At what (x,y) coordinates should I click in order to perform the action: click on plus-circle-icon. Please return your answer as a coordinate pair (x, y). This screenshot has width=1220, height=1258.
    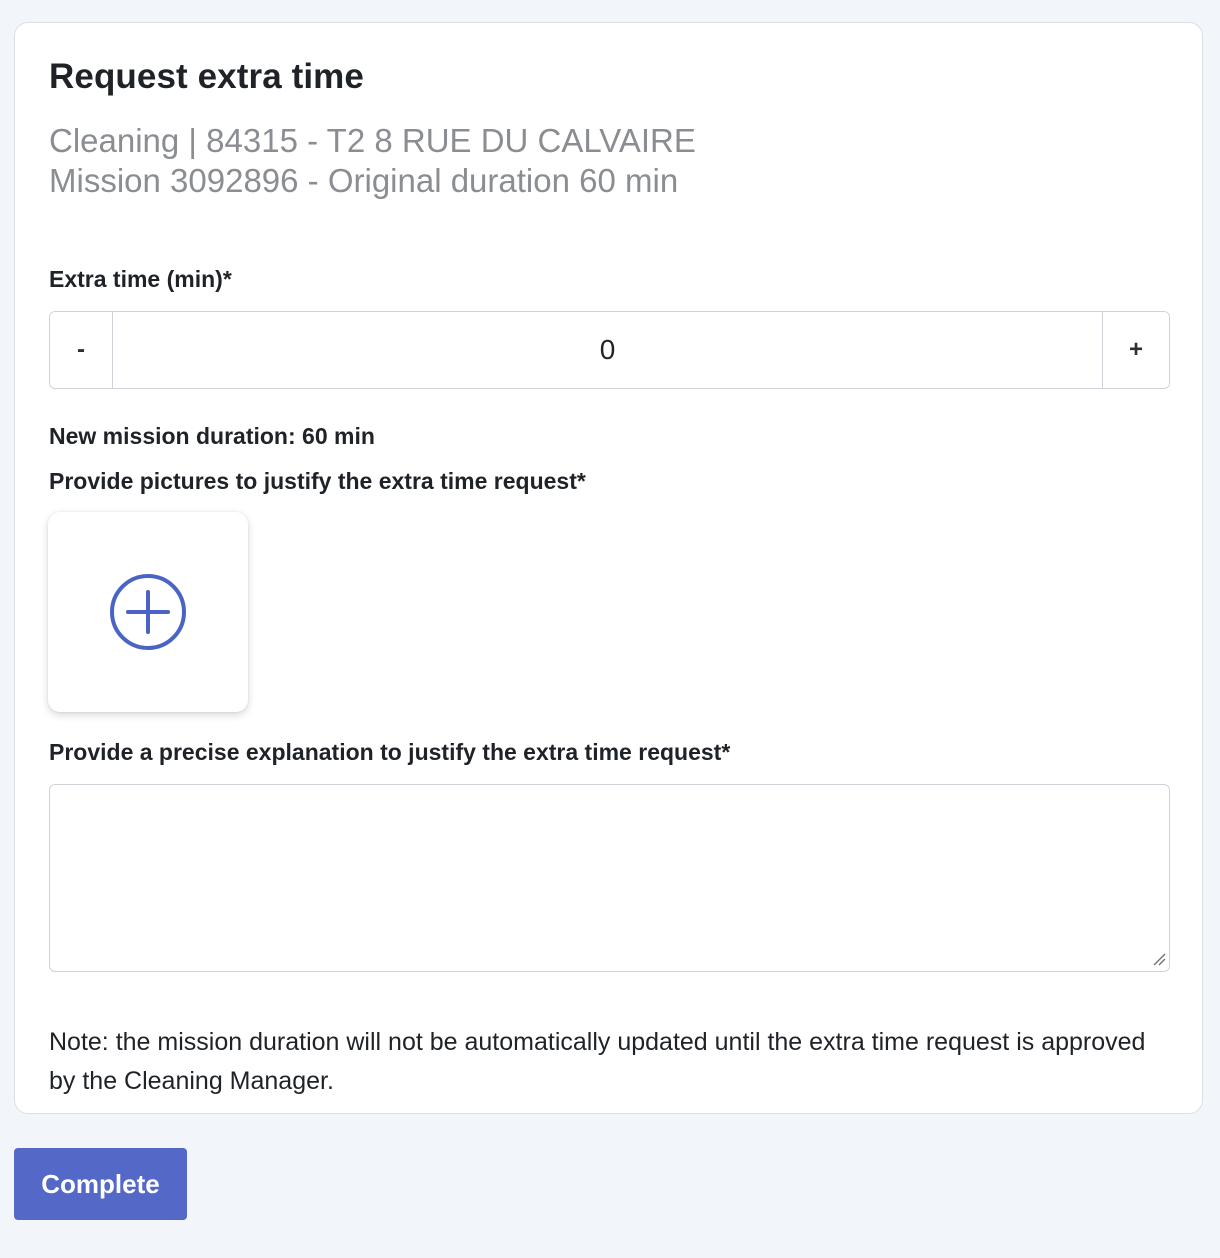
    Looking at the image, I should click on (148, 612).